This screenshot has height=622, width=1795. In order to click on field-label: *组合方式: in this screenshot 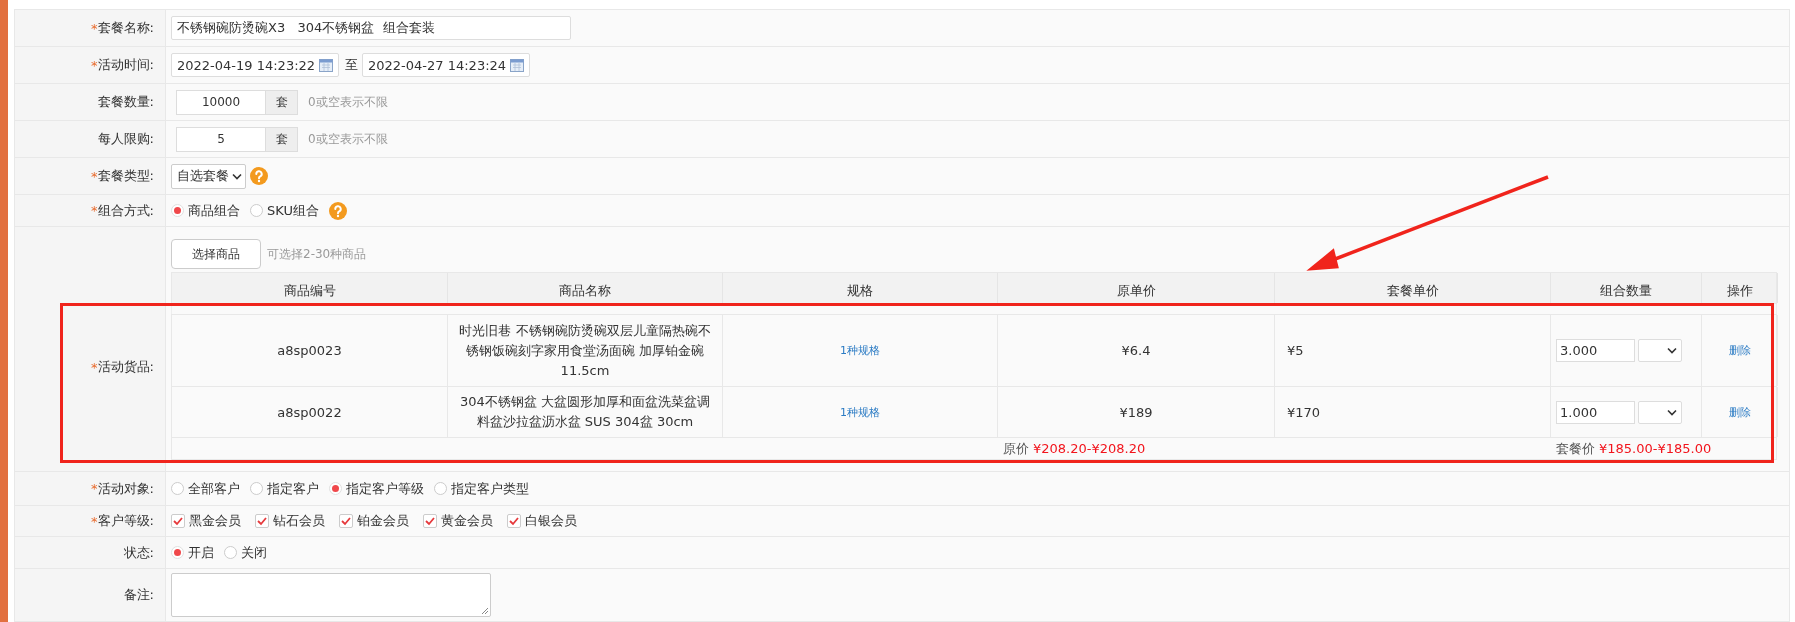, I will do `click(90, 210)`.